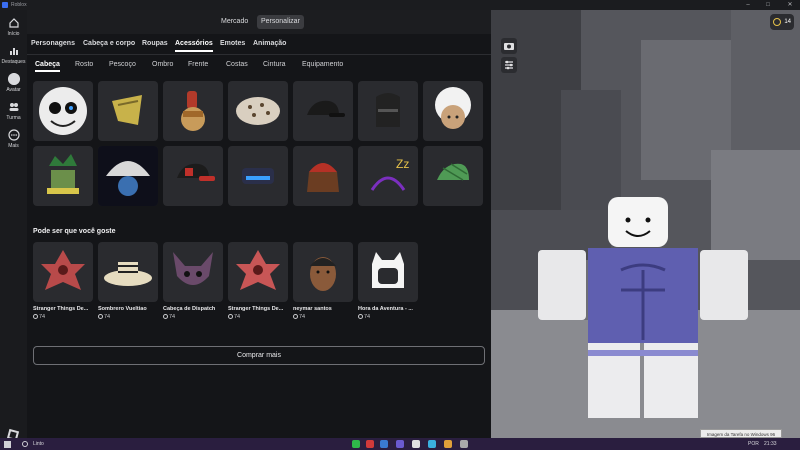 The width and height of the screenshot is (800, 450). Describe the element at coordinates (109, 43) in the screenshot. I see `tab-cabeca-e-corpo: Cabeça e corpo` at that location.